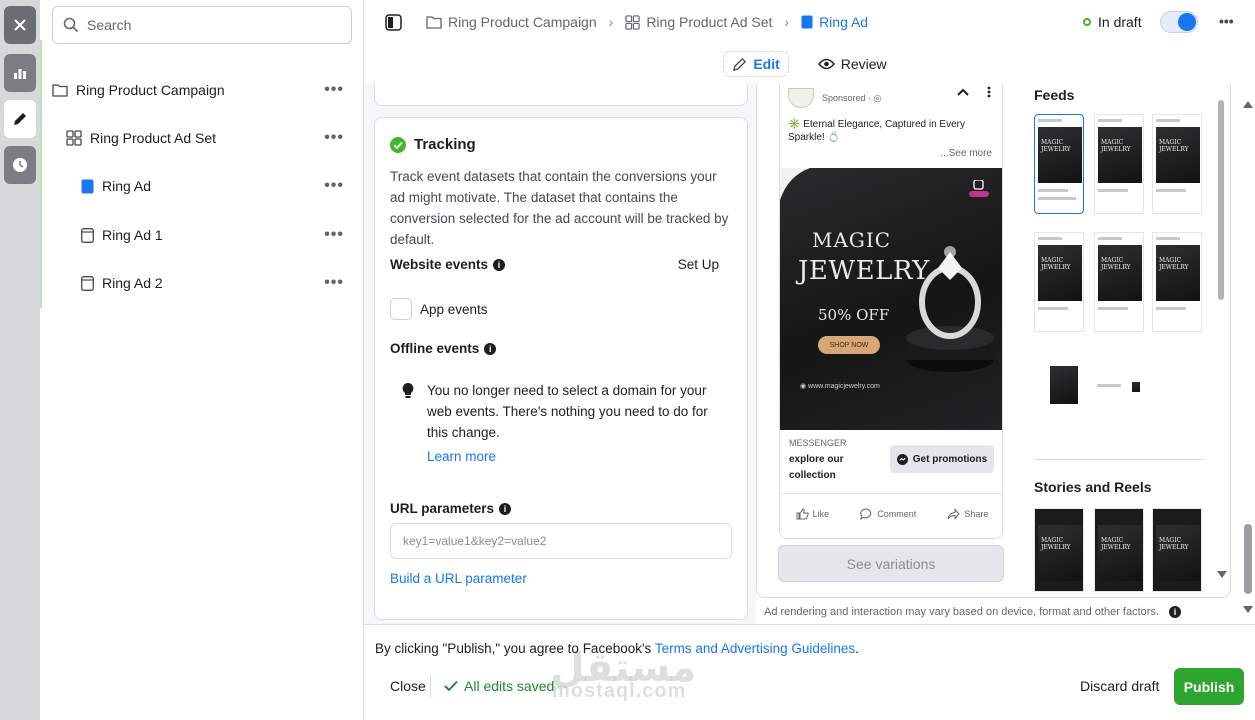 The height and width of the screenshot is (720, 1255). Describe the element at coordinates (202, 235) in the screenshot. I see `tree-item-ring-ad-1: Ring Ad 1 •••` at that location.